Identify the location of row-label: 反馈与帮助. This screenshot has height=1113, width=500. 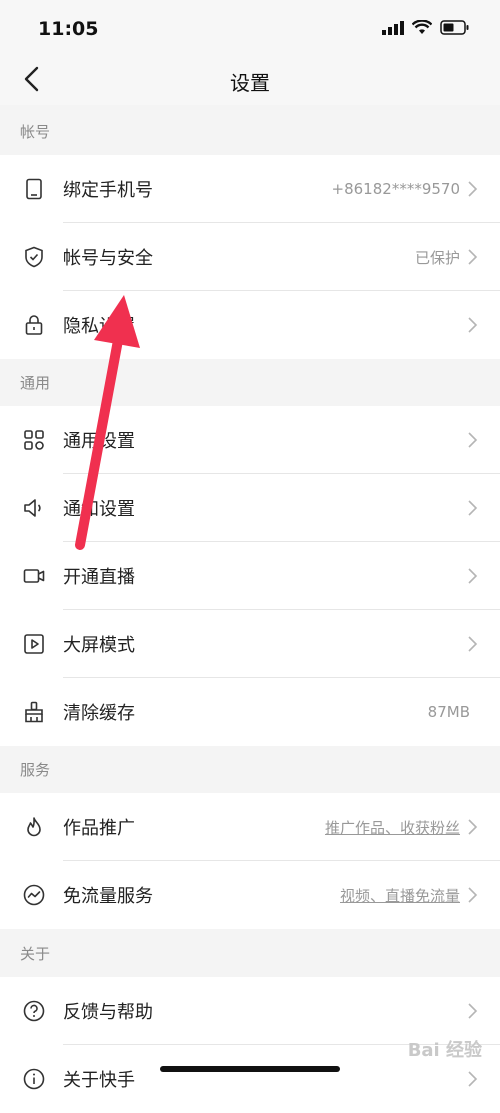
(108, 1012).